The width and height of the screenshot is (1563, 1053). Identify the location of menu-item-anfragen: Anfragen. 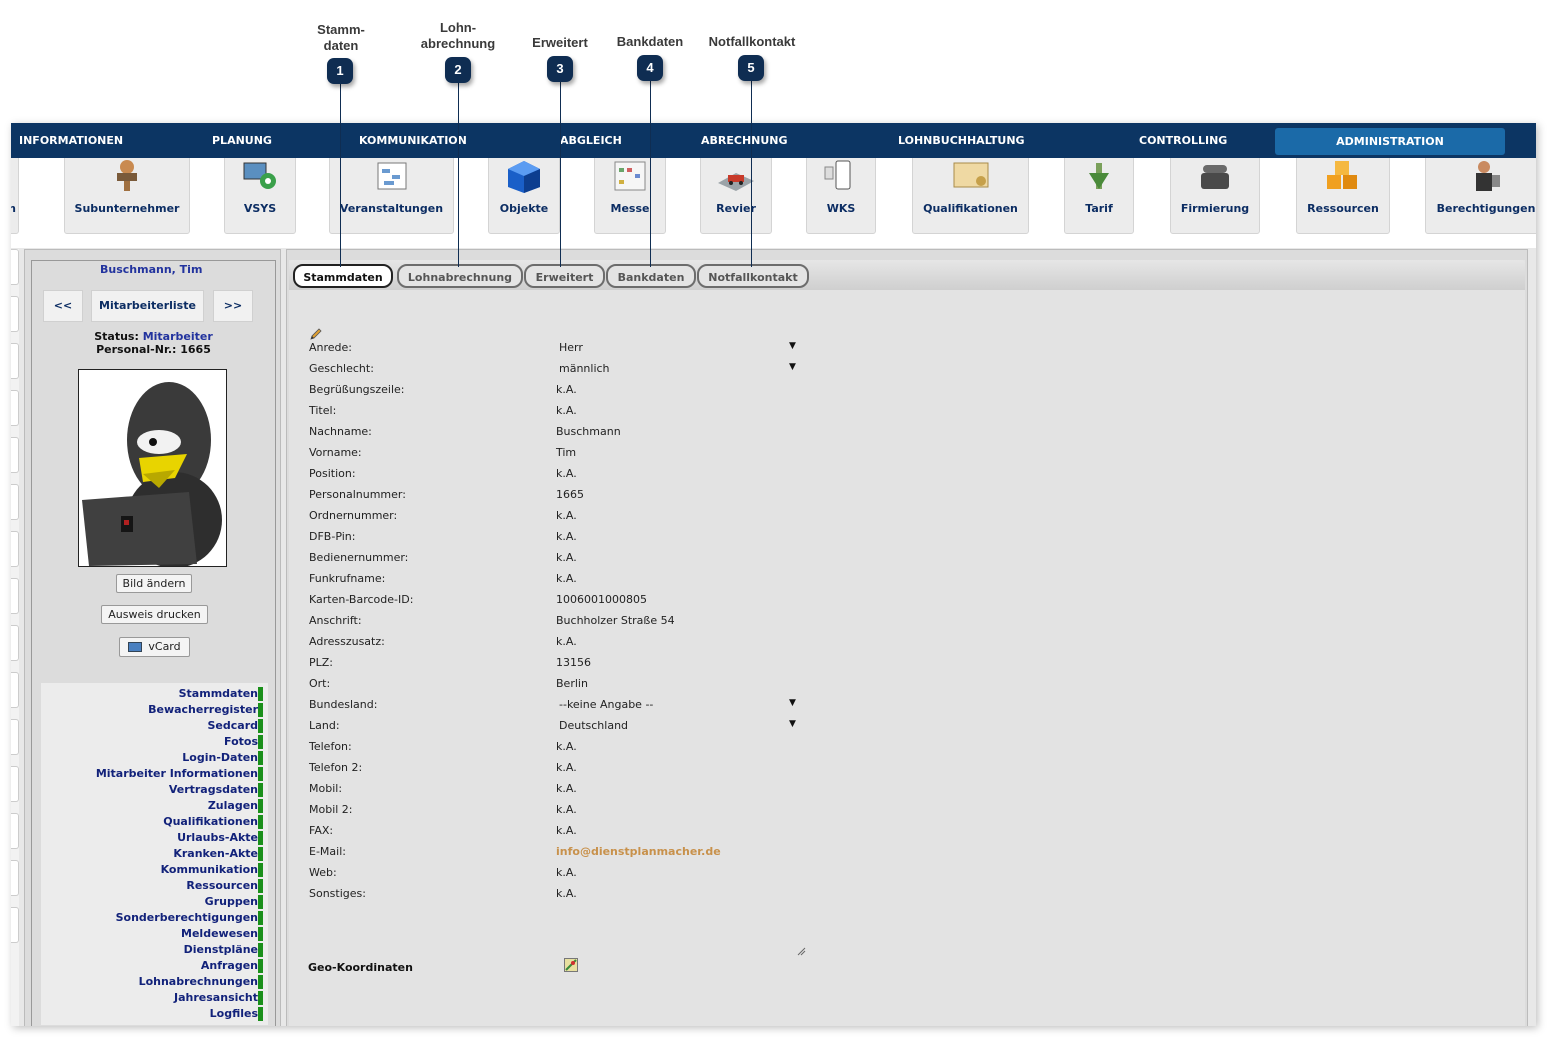
(229, 966).